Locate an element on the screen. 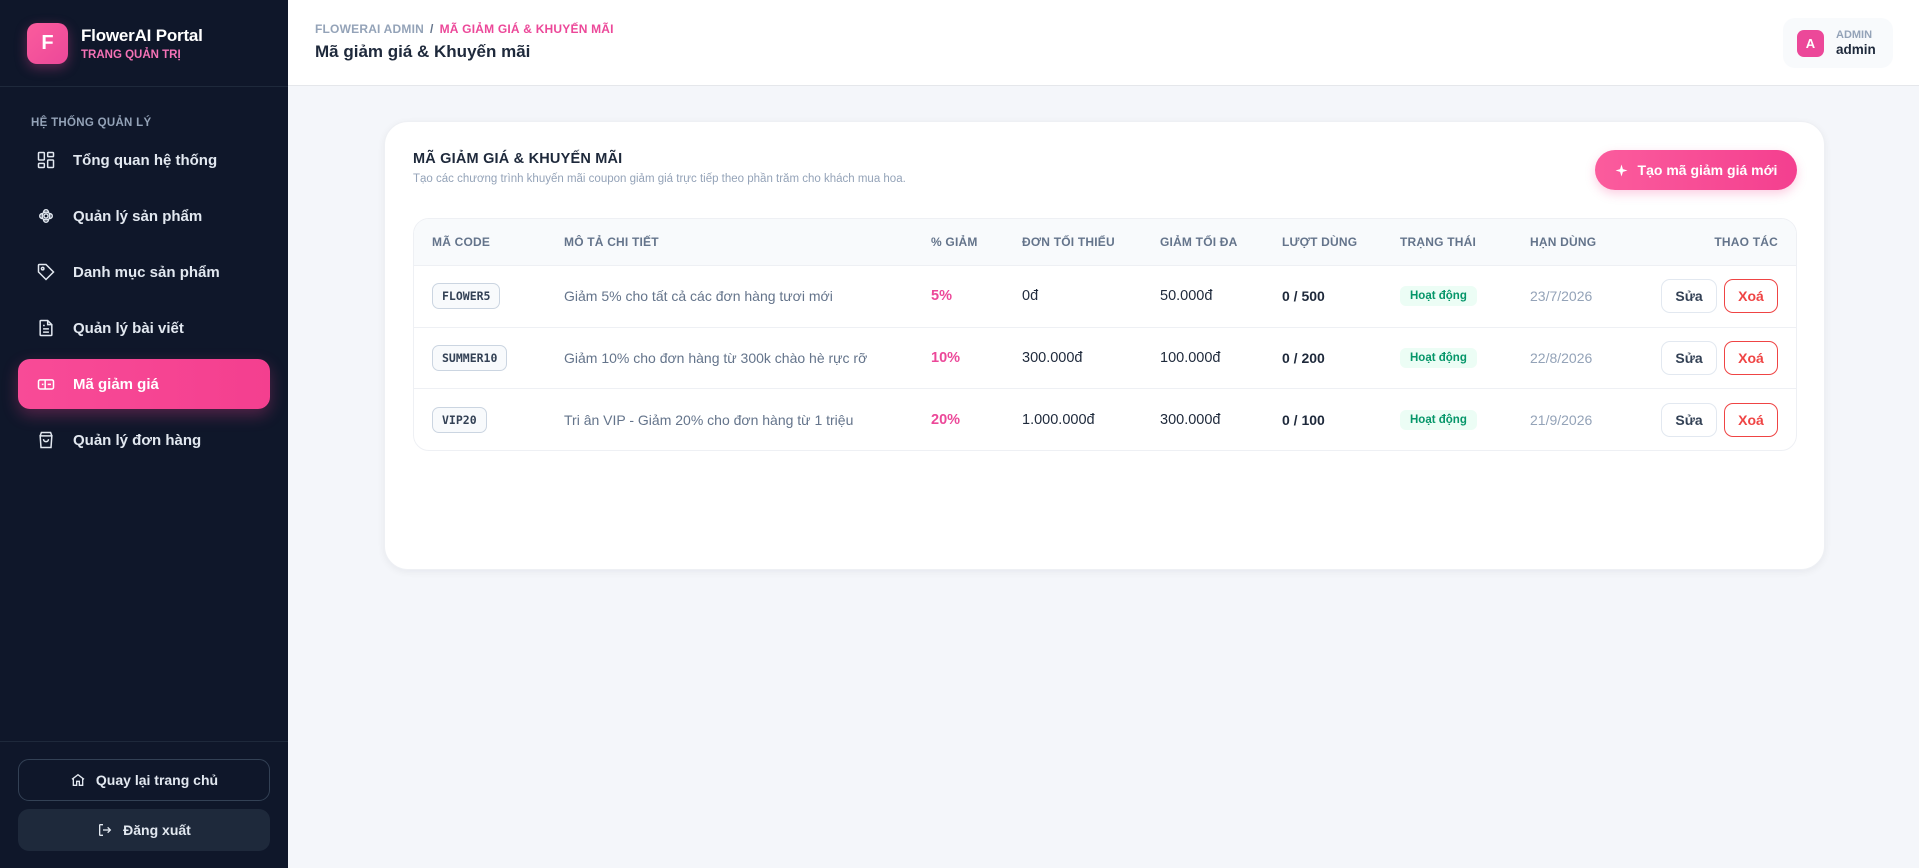 Image resolution: width=1919 pixels, height=868 pixels. coupon-min-order: 1.000.000đ is located at coordinates (1058, 419).